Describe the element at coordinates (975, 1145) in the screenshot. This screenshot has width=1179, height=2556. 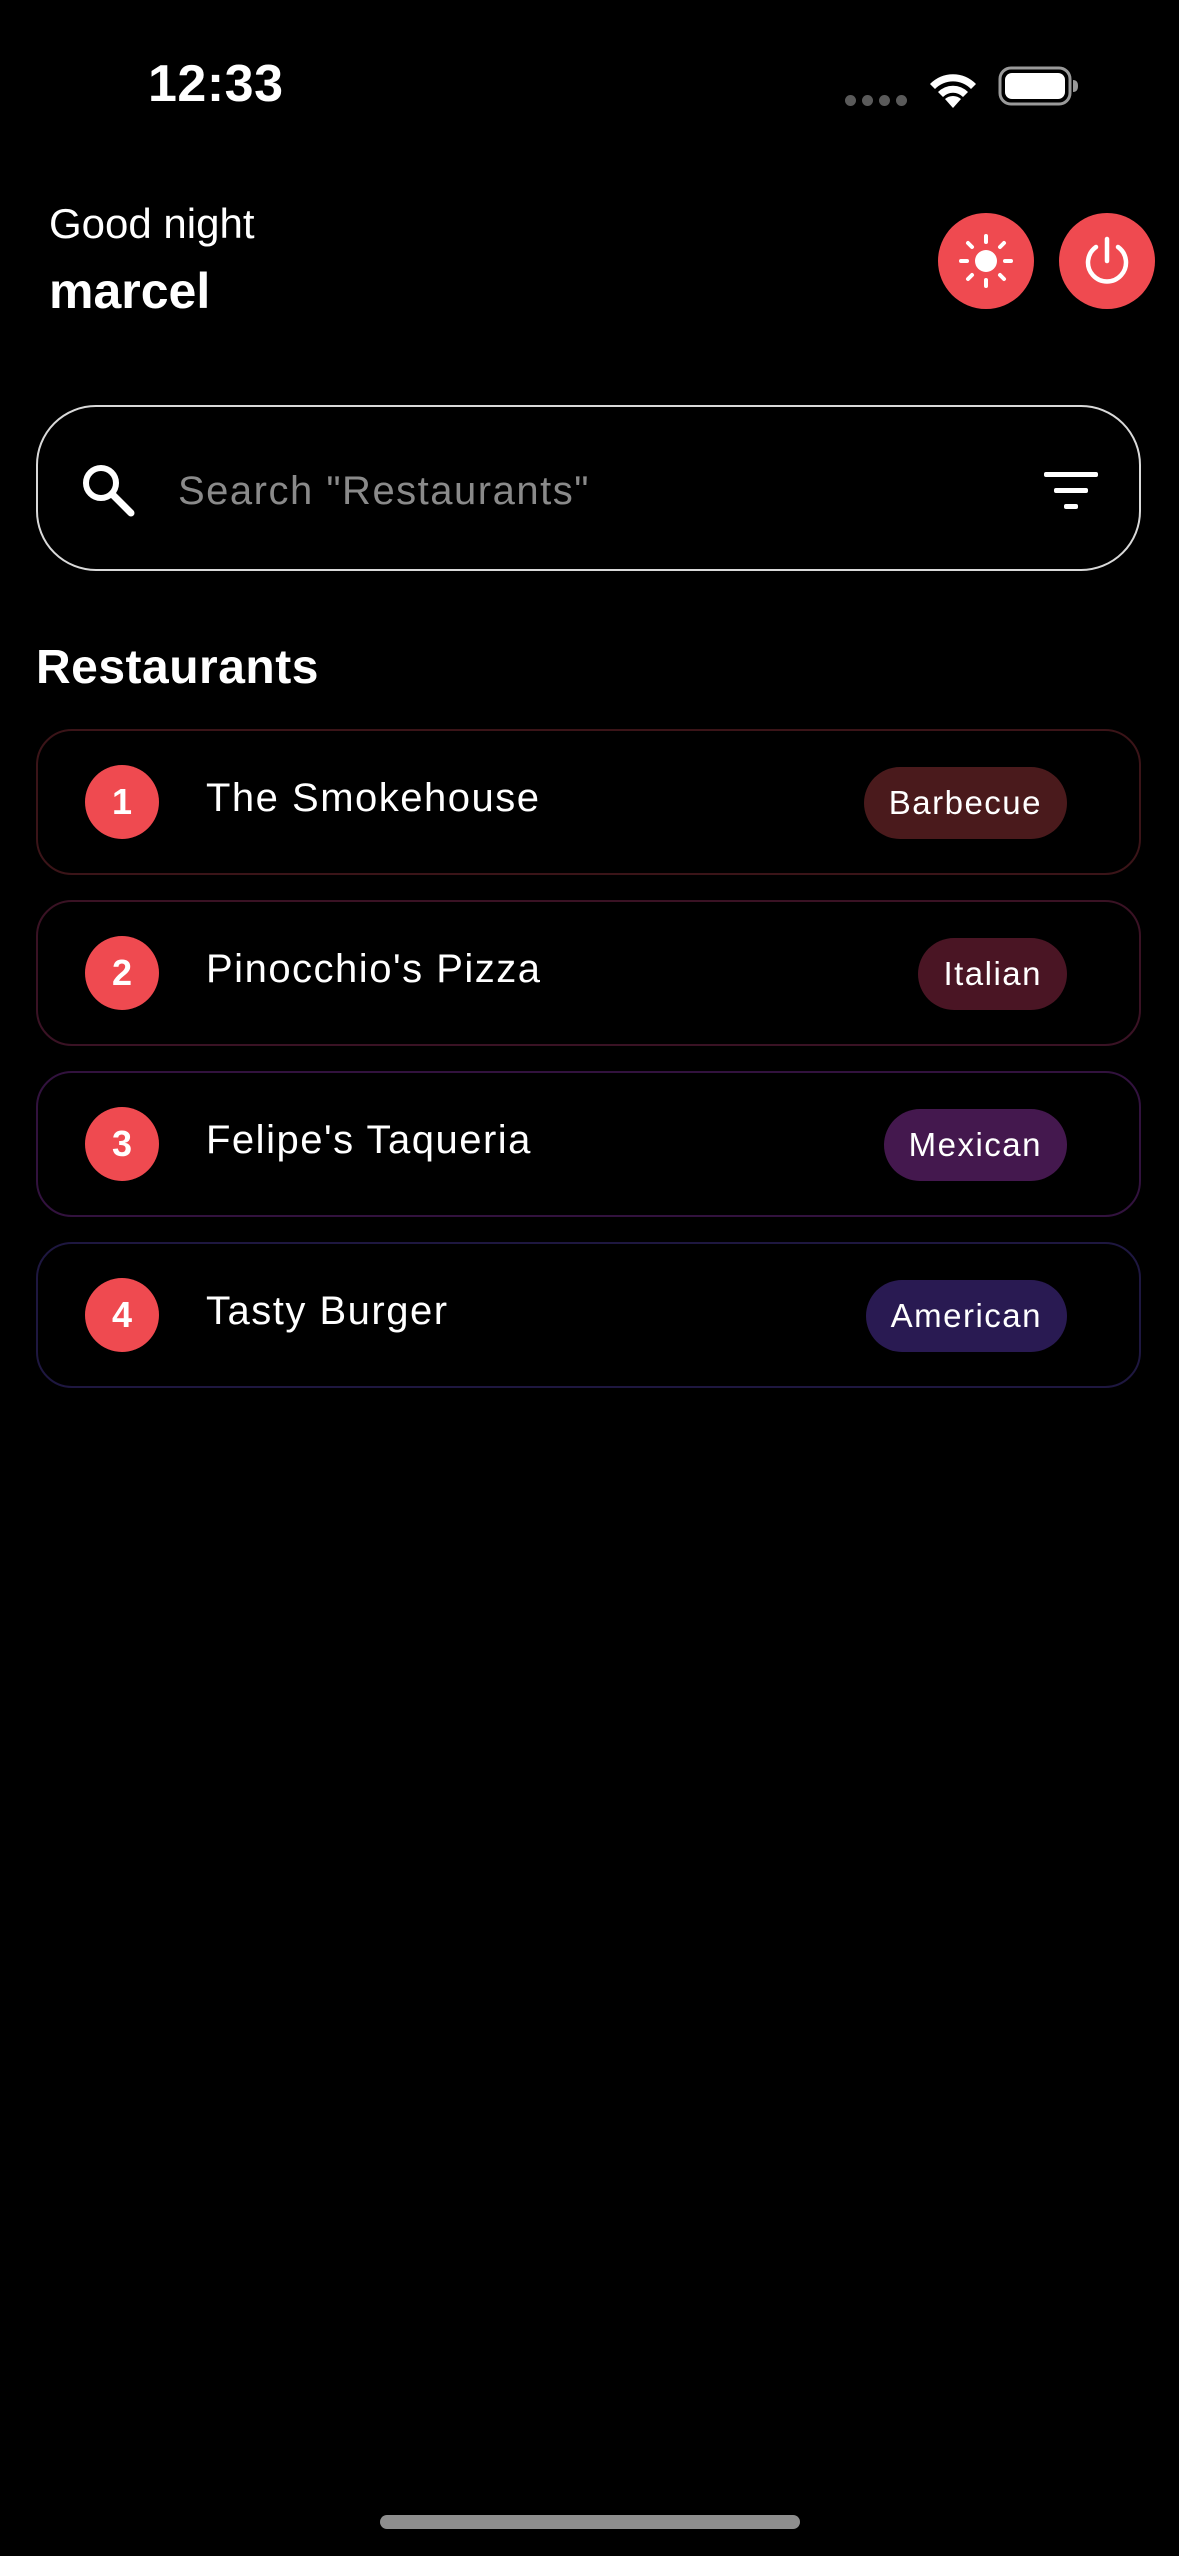
I see `cuisine-tag: Mexican` at that location.